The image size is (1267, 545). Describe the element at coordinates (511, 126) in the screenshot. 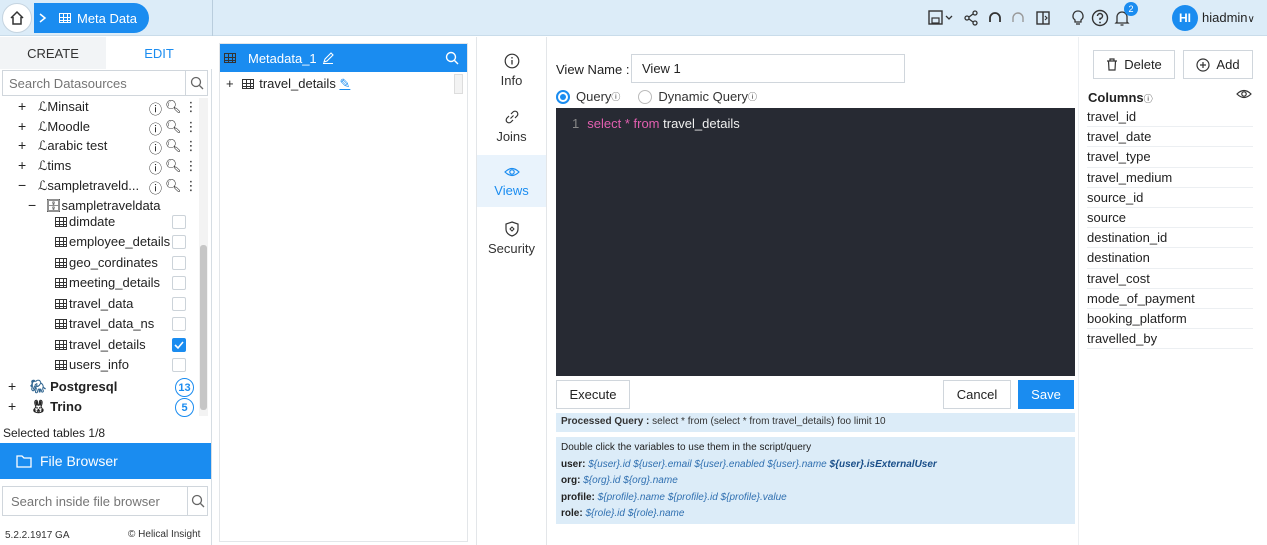

I see `nav-joins: Joins` at that location.